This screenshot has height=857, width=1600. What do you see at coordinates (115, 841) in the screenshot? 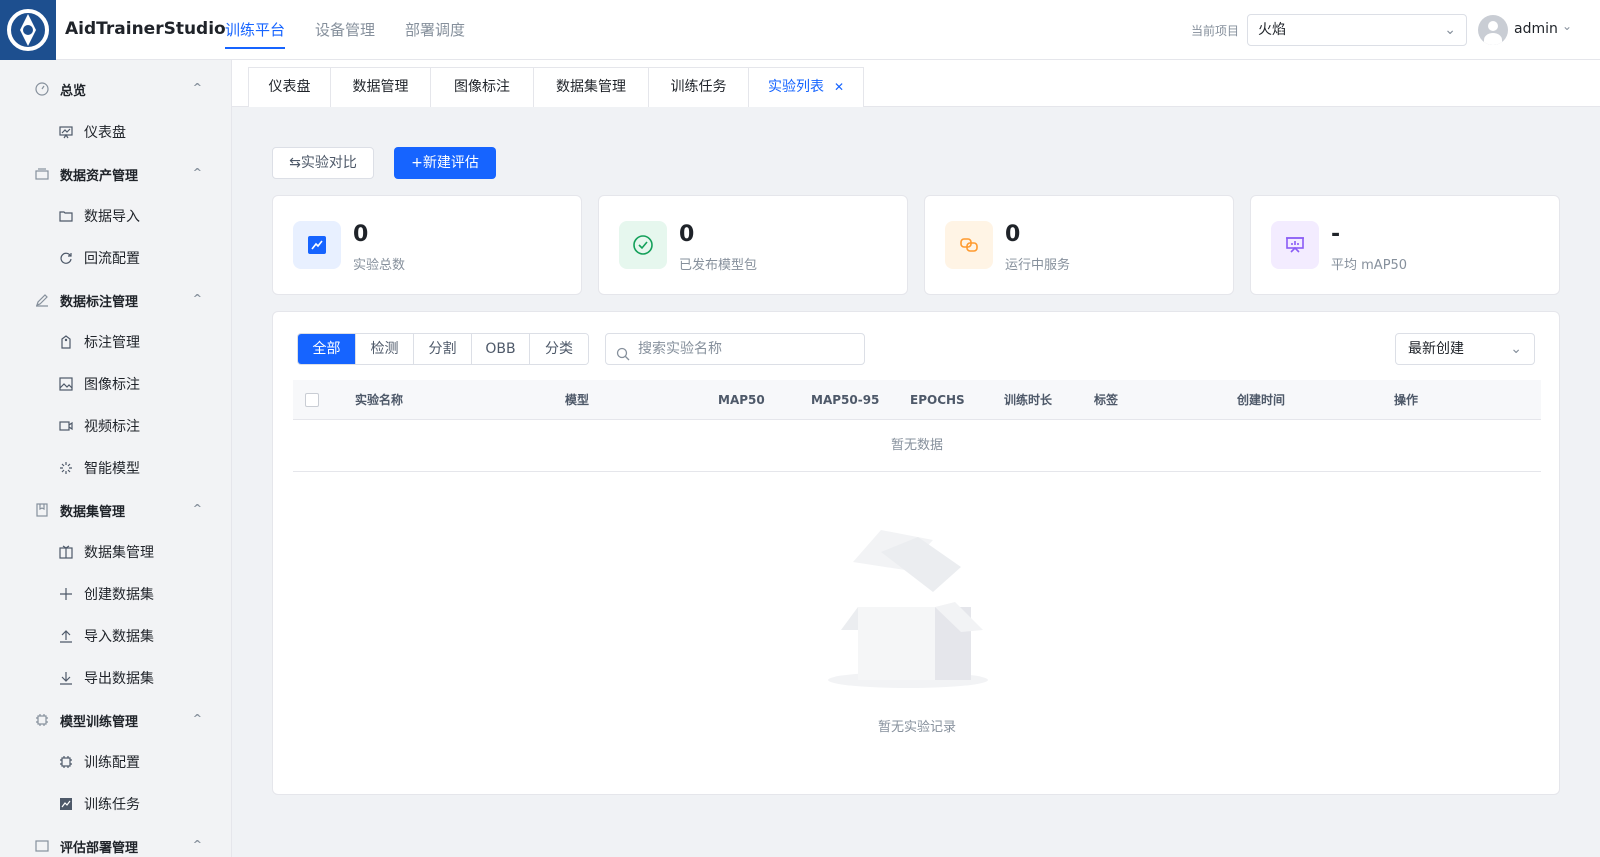
I see `sidebar-group-eval-deploy: 评估部署管理 ^` at bounding box center [115, 841].